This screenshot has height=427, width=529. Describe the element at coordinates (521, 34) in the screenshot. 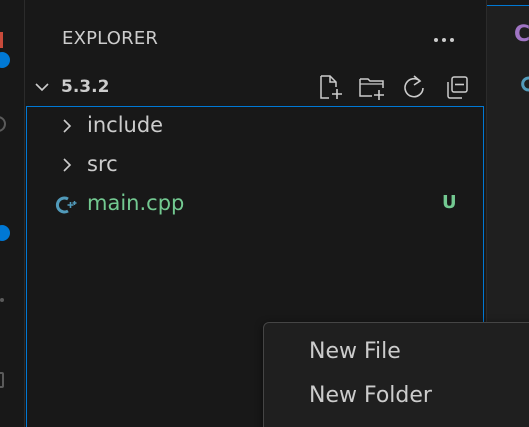

I see `tab-file-icon: C` at that location.